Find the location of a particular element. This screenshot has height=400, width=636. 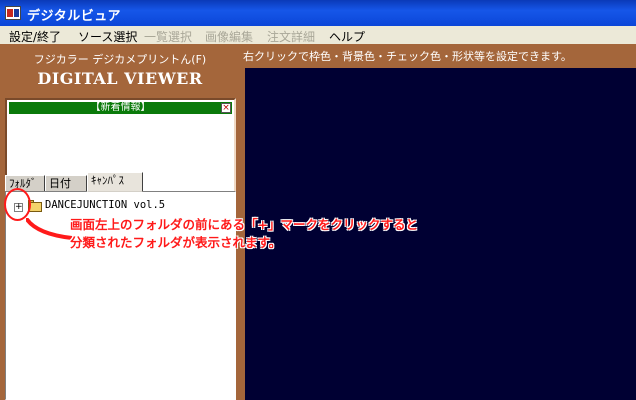

tab-strip: ﾌｫﾙﾀﾞ 日付 ｷｬﾝﾊﾟｽ is located at coordinates (120, 182).